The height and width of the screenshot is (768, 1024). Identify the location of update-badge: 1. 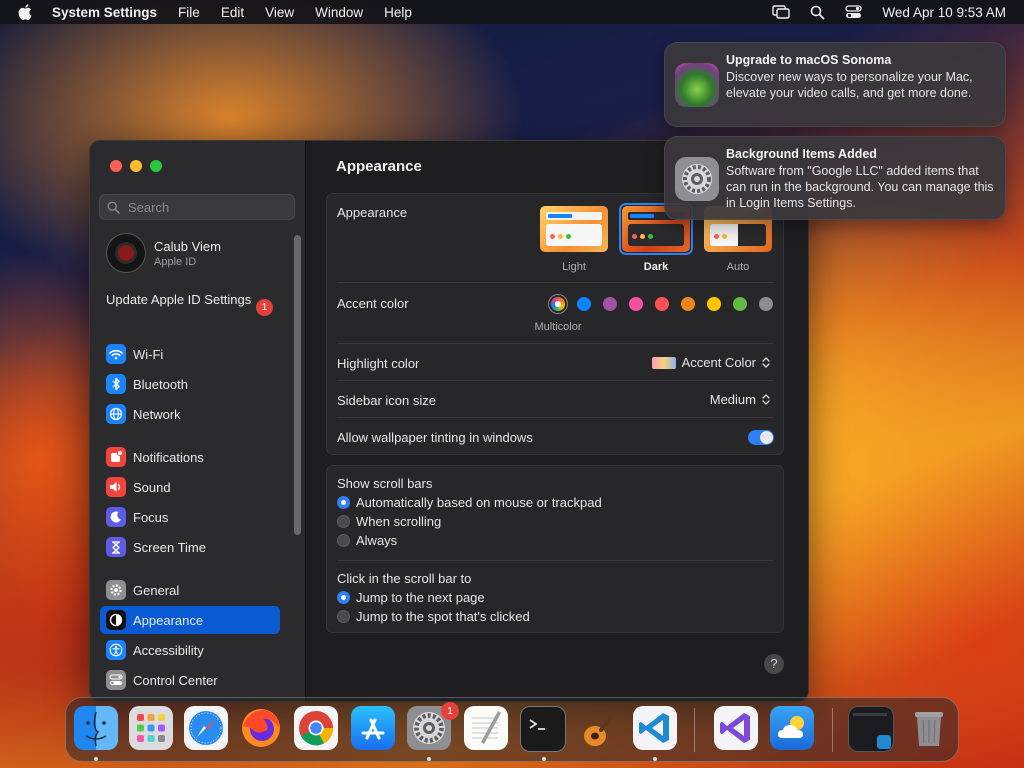
(264, 307).